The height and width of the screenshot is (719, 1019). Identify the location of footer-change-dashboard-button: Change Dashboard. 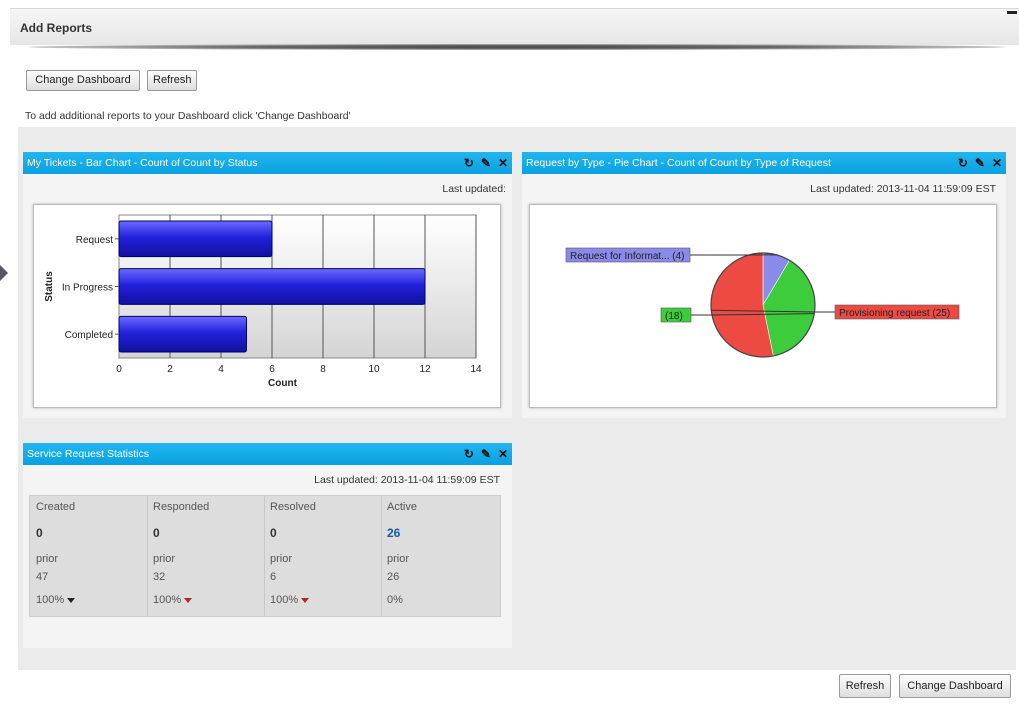
(955, 686).